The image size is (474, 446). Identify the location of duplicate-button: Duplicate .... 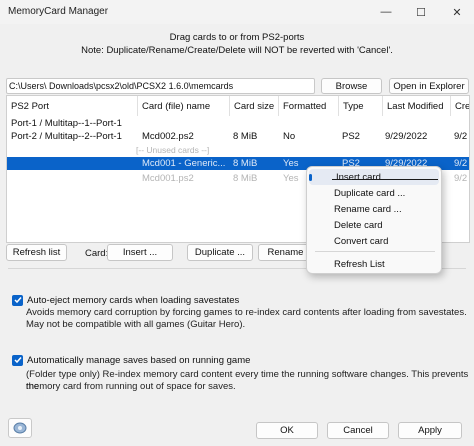
(220, 252).